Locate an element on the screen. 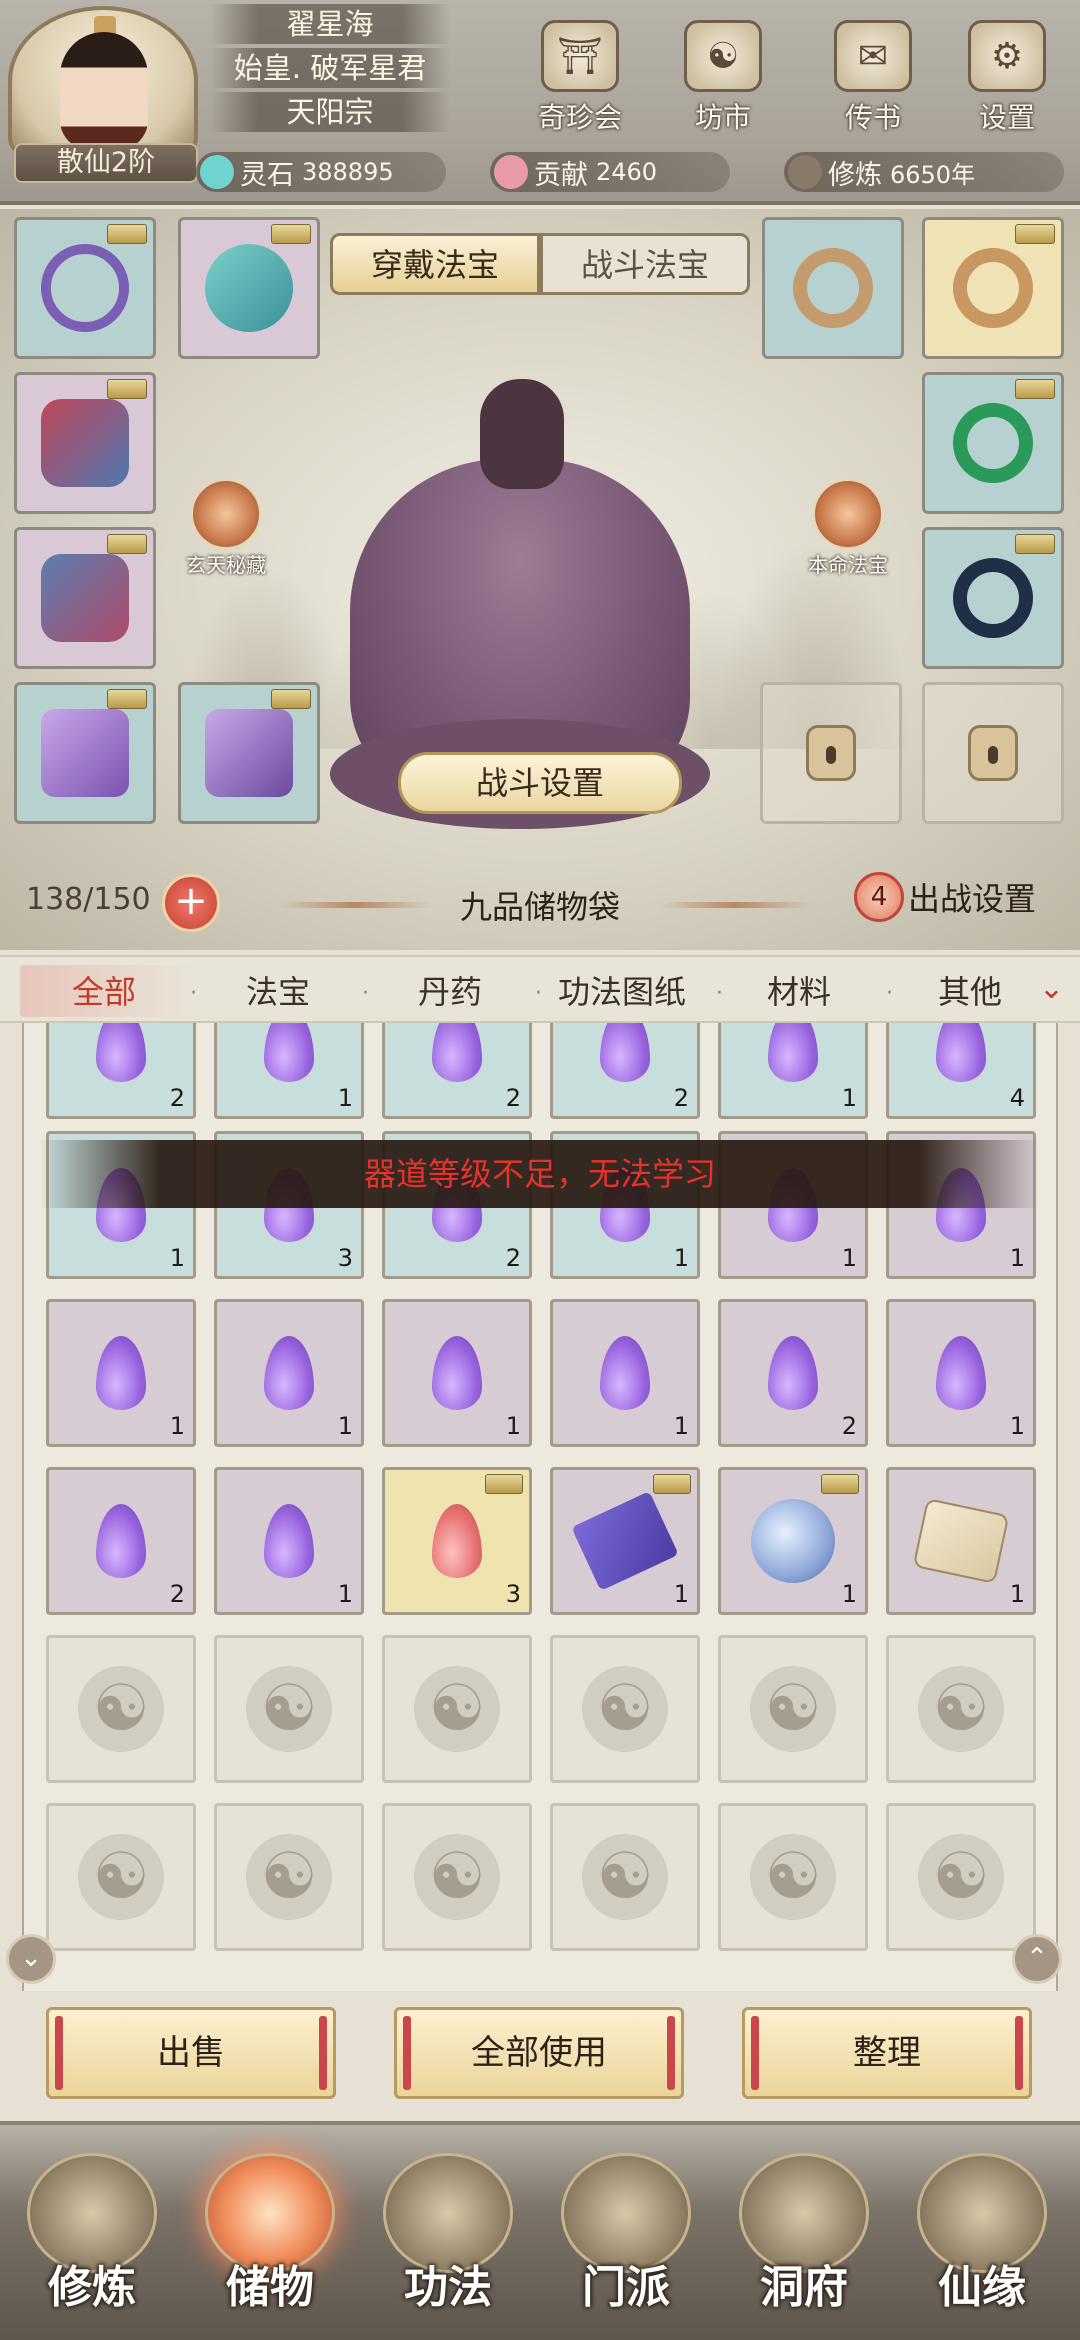 This screenshot has width=1080, height=2340. player-avatar is located at coordinates (103, 81).